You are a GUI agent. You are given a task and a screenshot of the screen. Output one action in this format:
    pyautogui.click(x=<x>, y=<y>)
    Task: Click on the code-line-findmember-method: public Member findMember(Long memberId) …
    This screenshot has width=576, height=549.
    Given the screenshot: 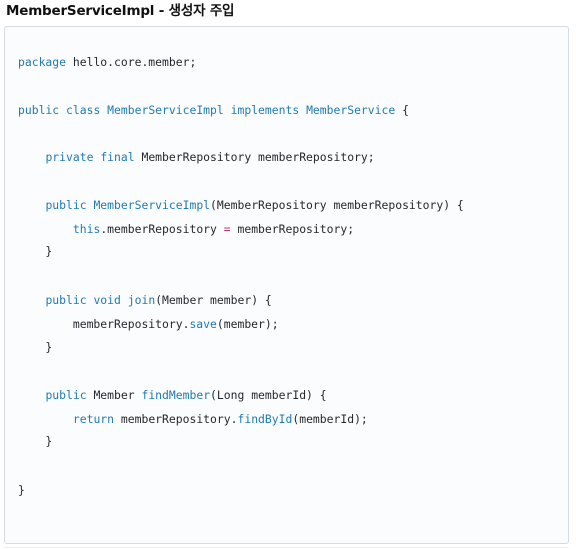 What is the action you would take?
    pyautogui.click(x=172, y=395)
    